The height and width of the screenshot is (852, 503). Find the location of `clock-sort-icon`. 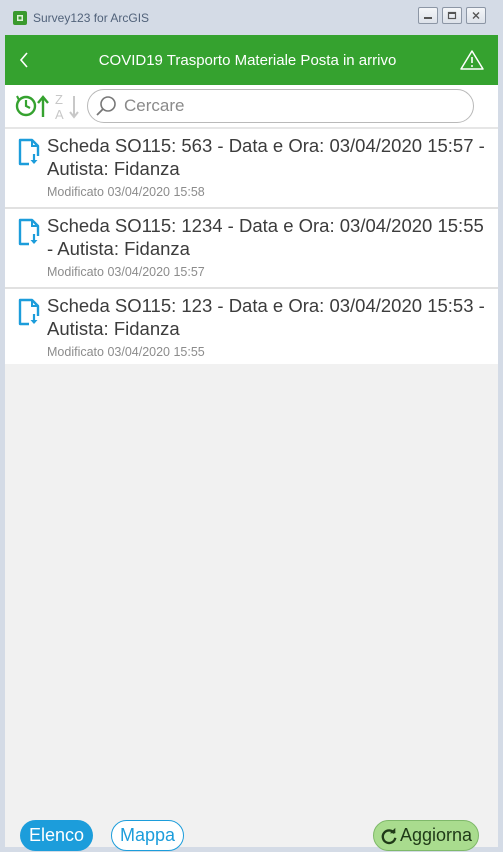

clock-sort-icon is located at coordinates (32, 106).